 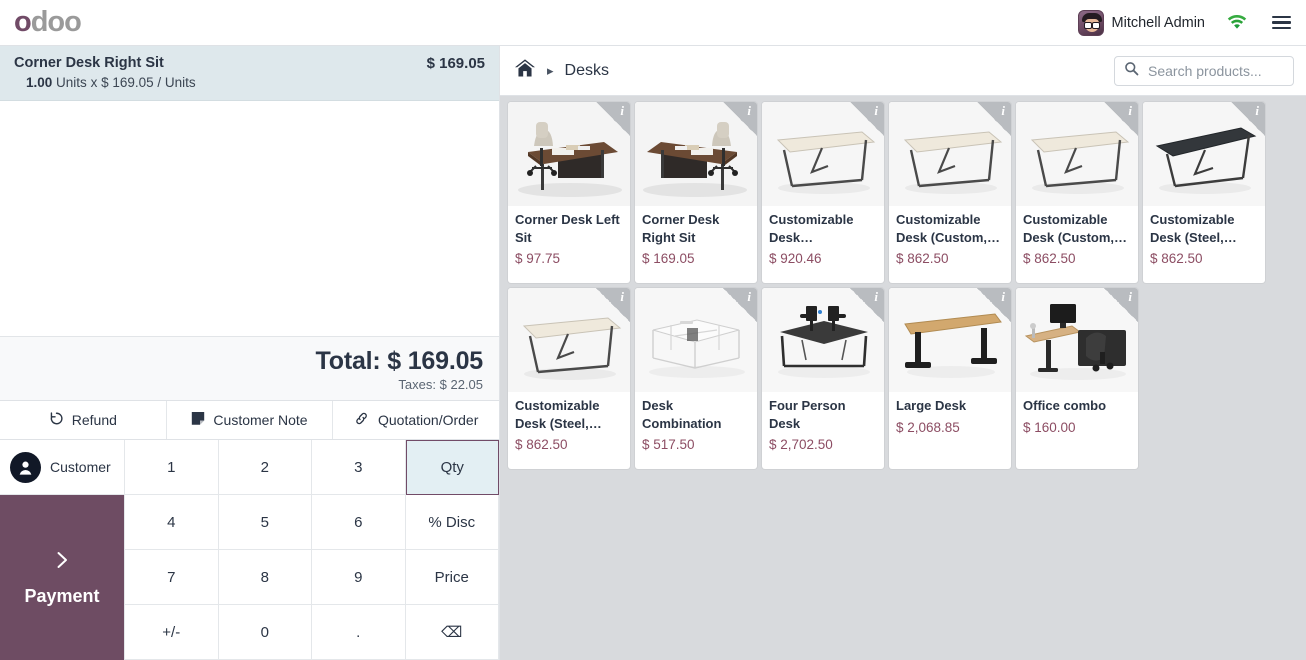 I want to click on numpad-1: 1, so click(x=172, y=467).